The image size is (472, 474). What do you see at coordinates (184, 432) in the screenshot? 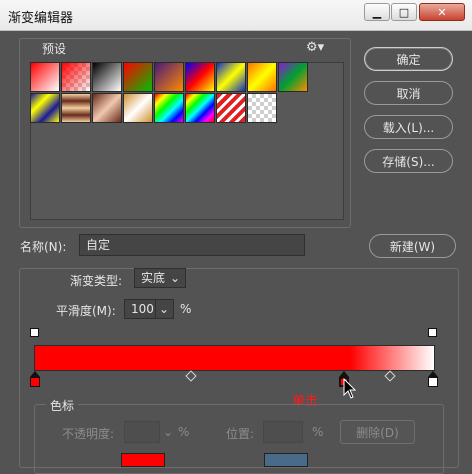
I see `opacity-percent: %` at bounding box center [184, 432].